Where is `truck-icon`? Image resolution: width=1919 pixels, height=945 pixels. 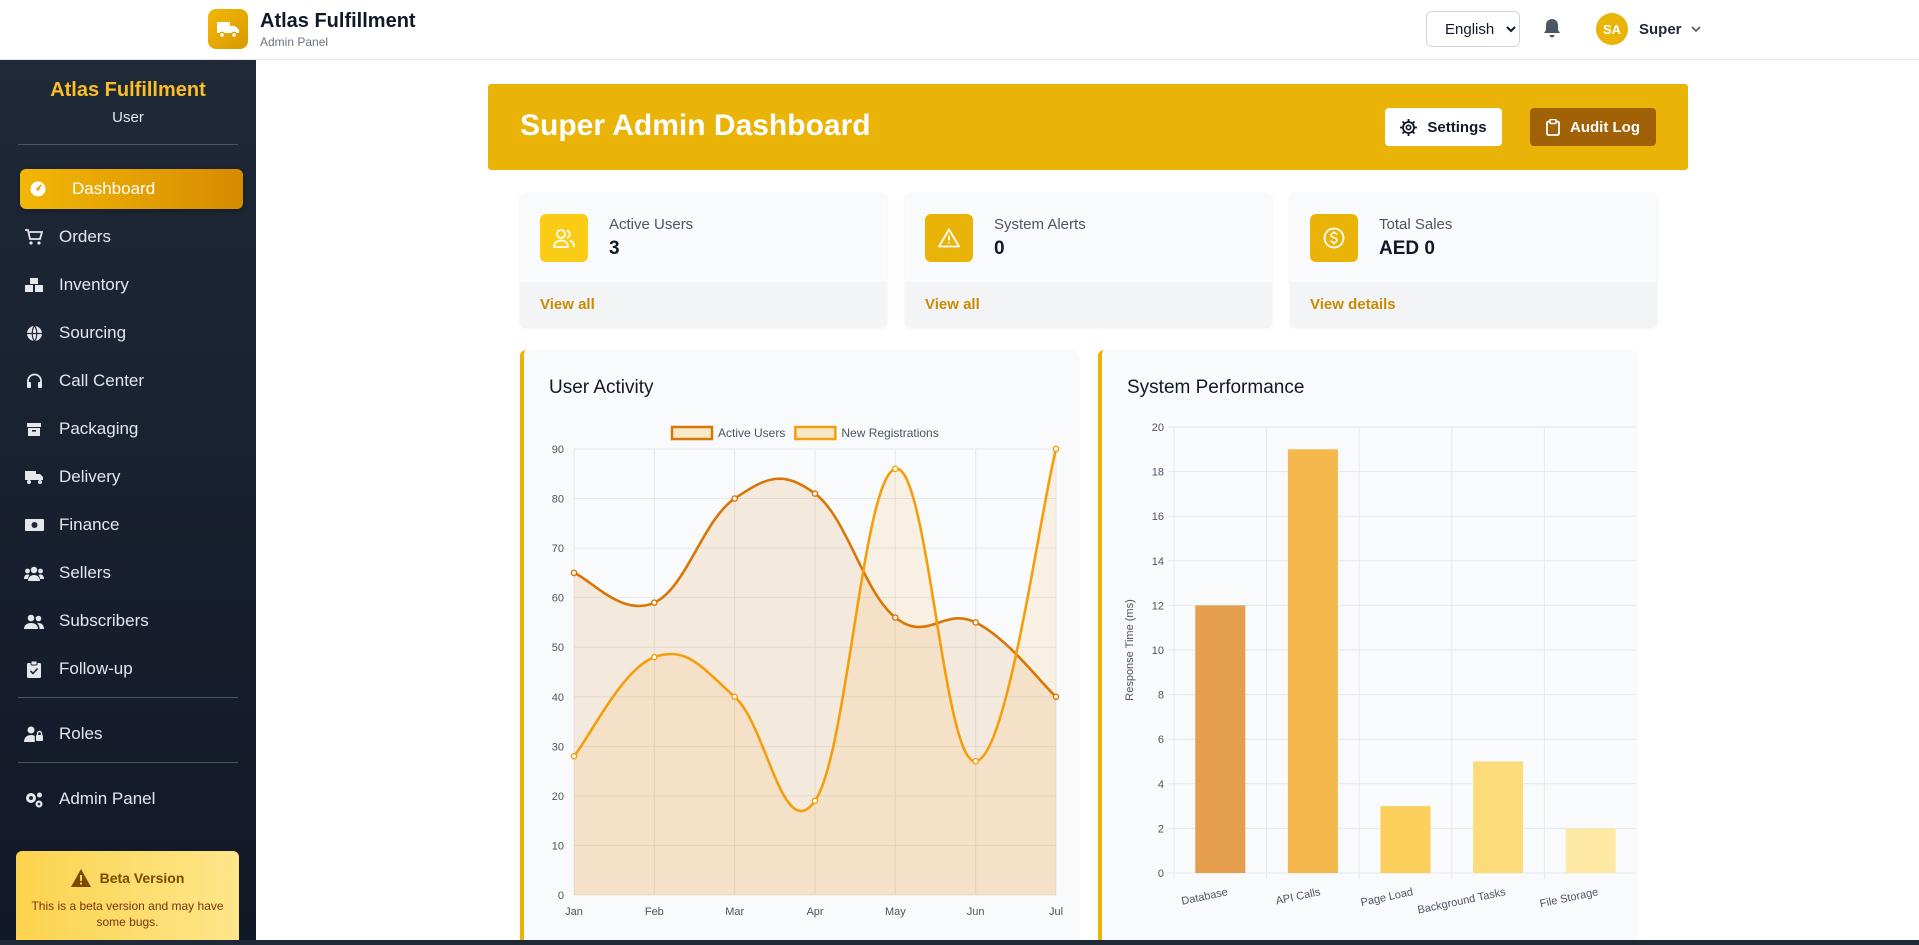
truck-icon is located at coordinates (34, 477).